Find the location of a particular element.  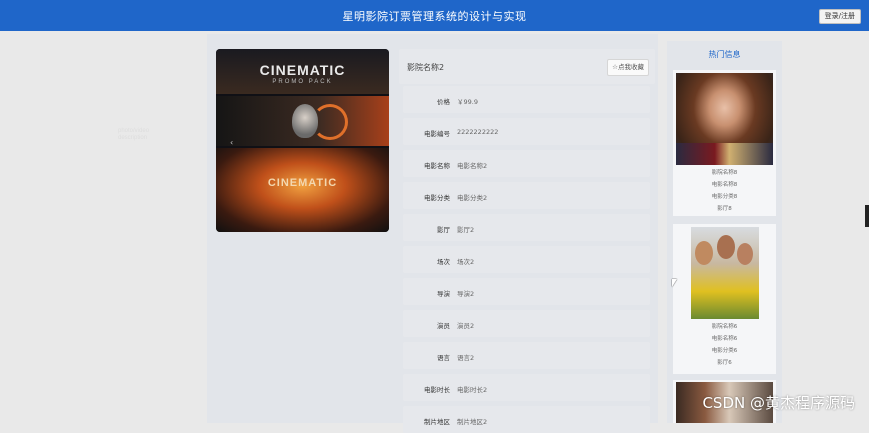

movie-poster-carousel: CINEMATIC PROMO PACK CINEMATIC is located at coordinates (302, 140).